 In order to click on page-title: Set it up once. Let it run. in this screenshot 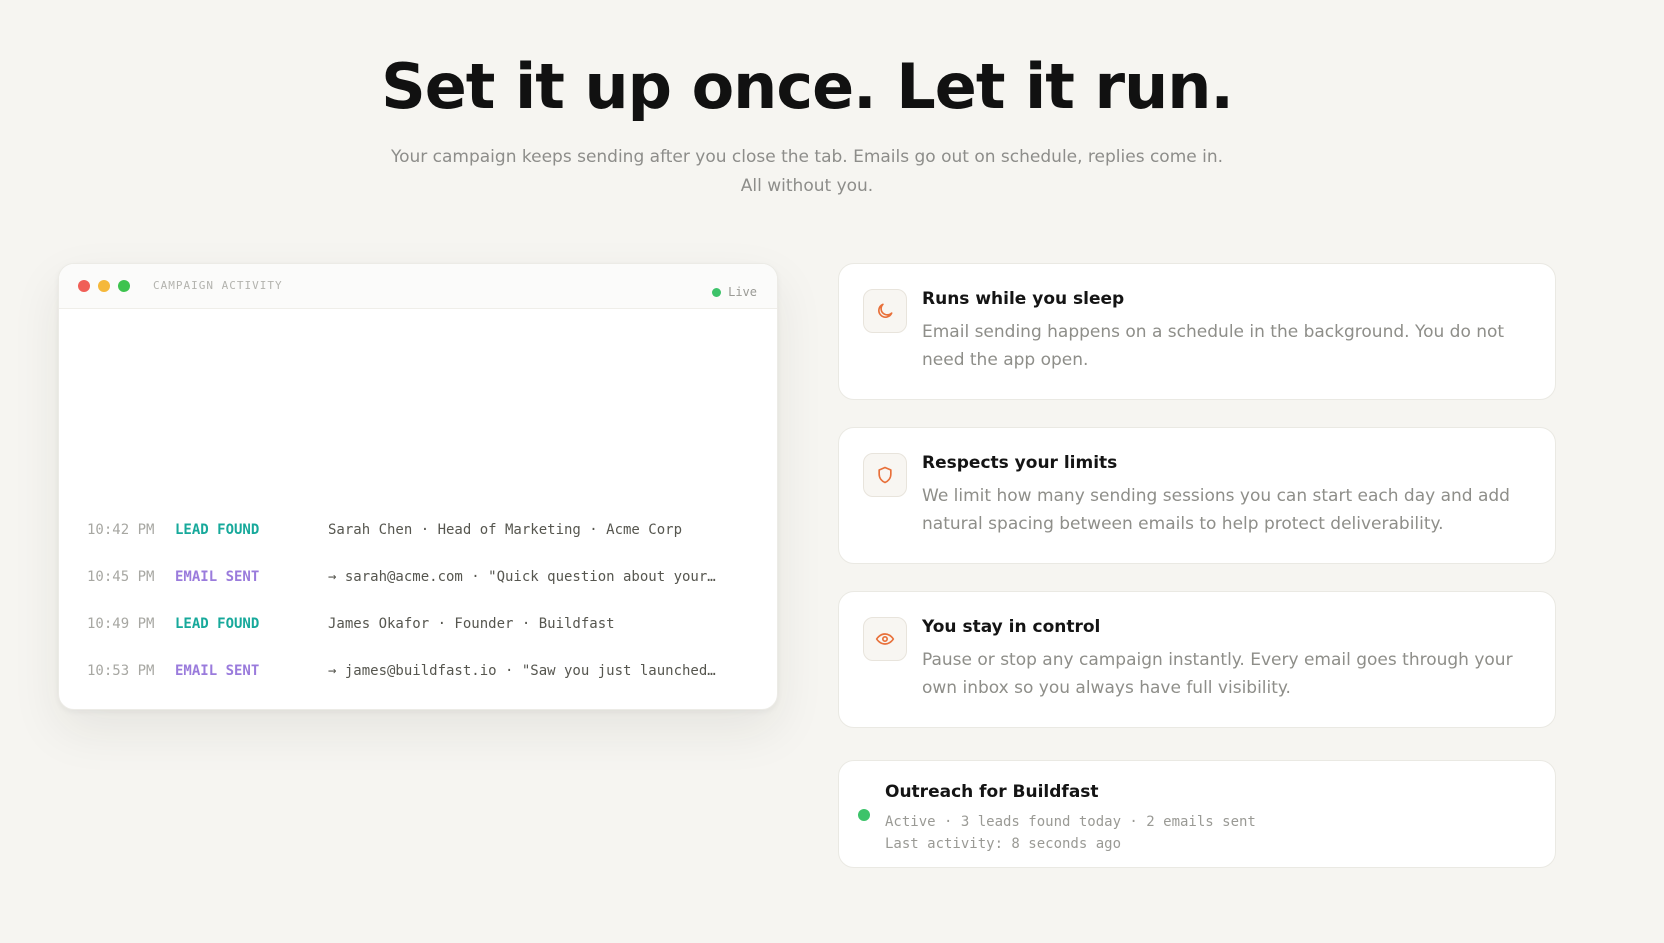, I will do `click(807, 86)`.